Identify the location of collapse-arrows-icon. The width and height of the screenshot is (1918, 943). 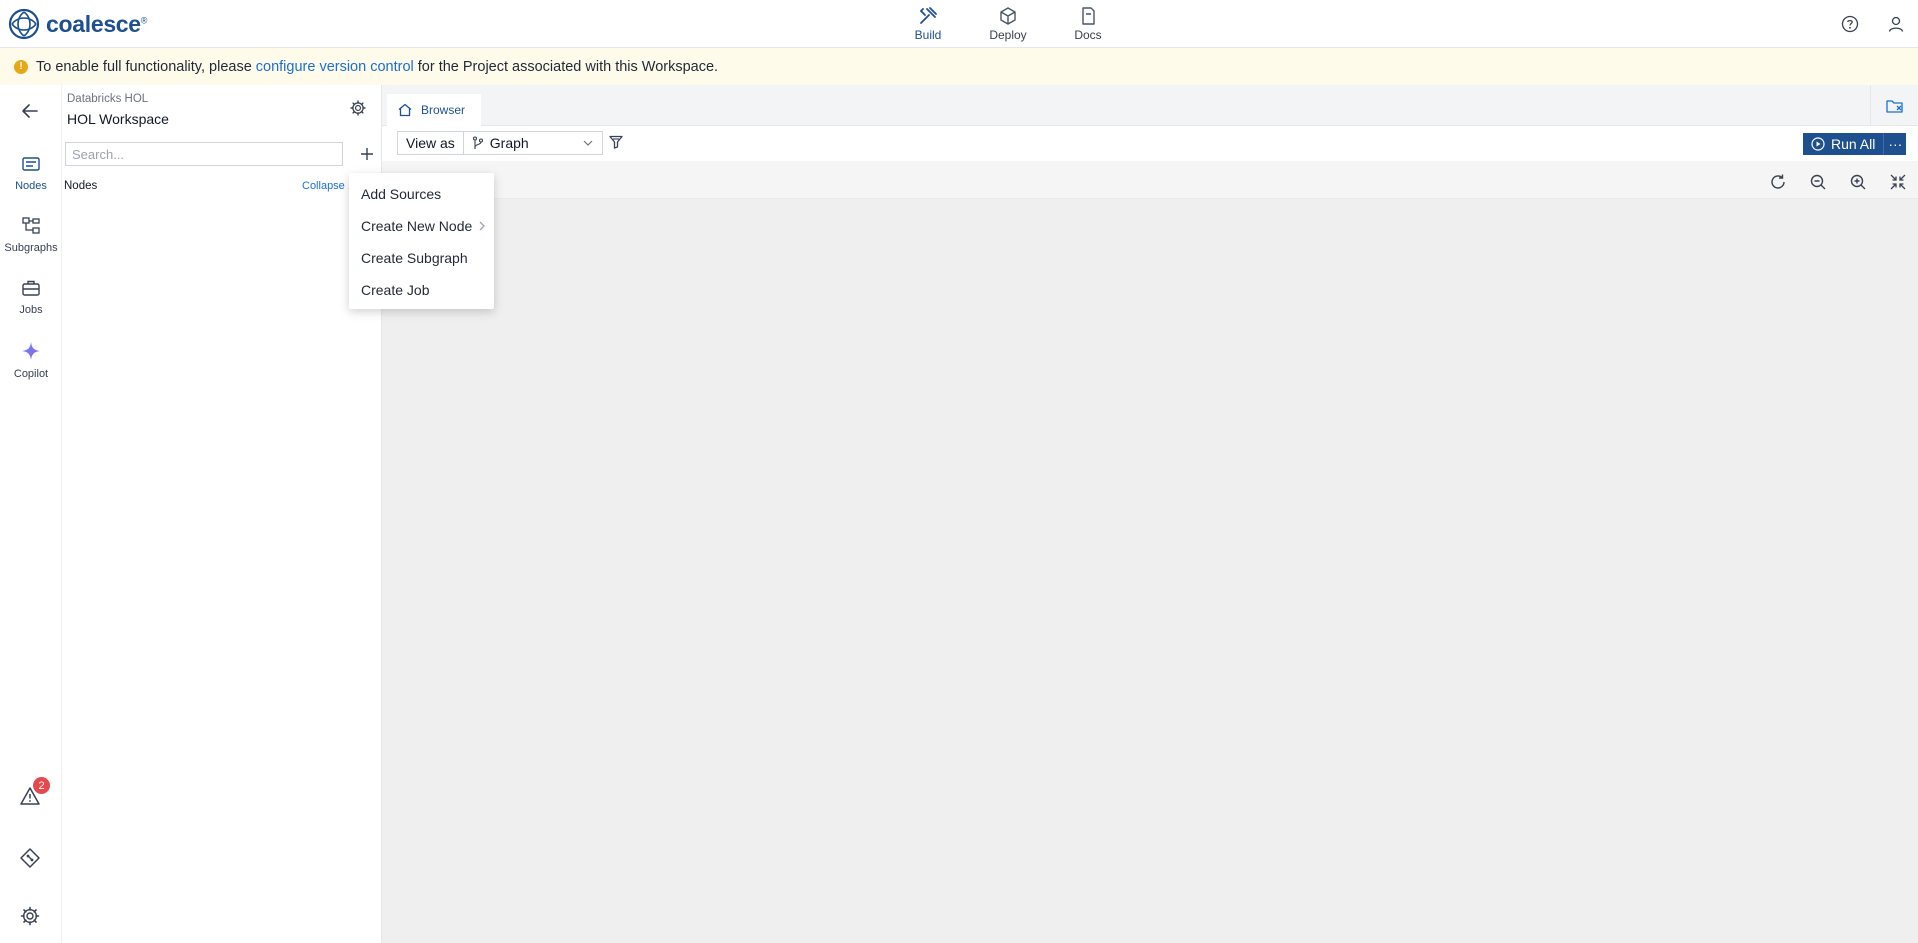
(1898, 182).